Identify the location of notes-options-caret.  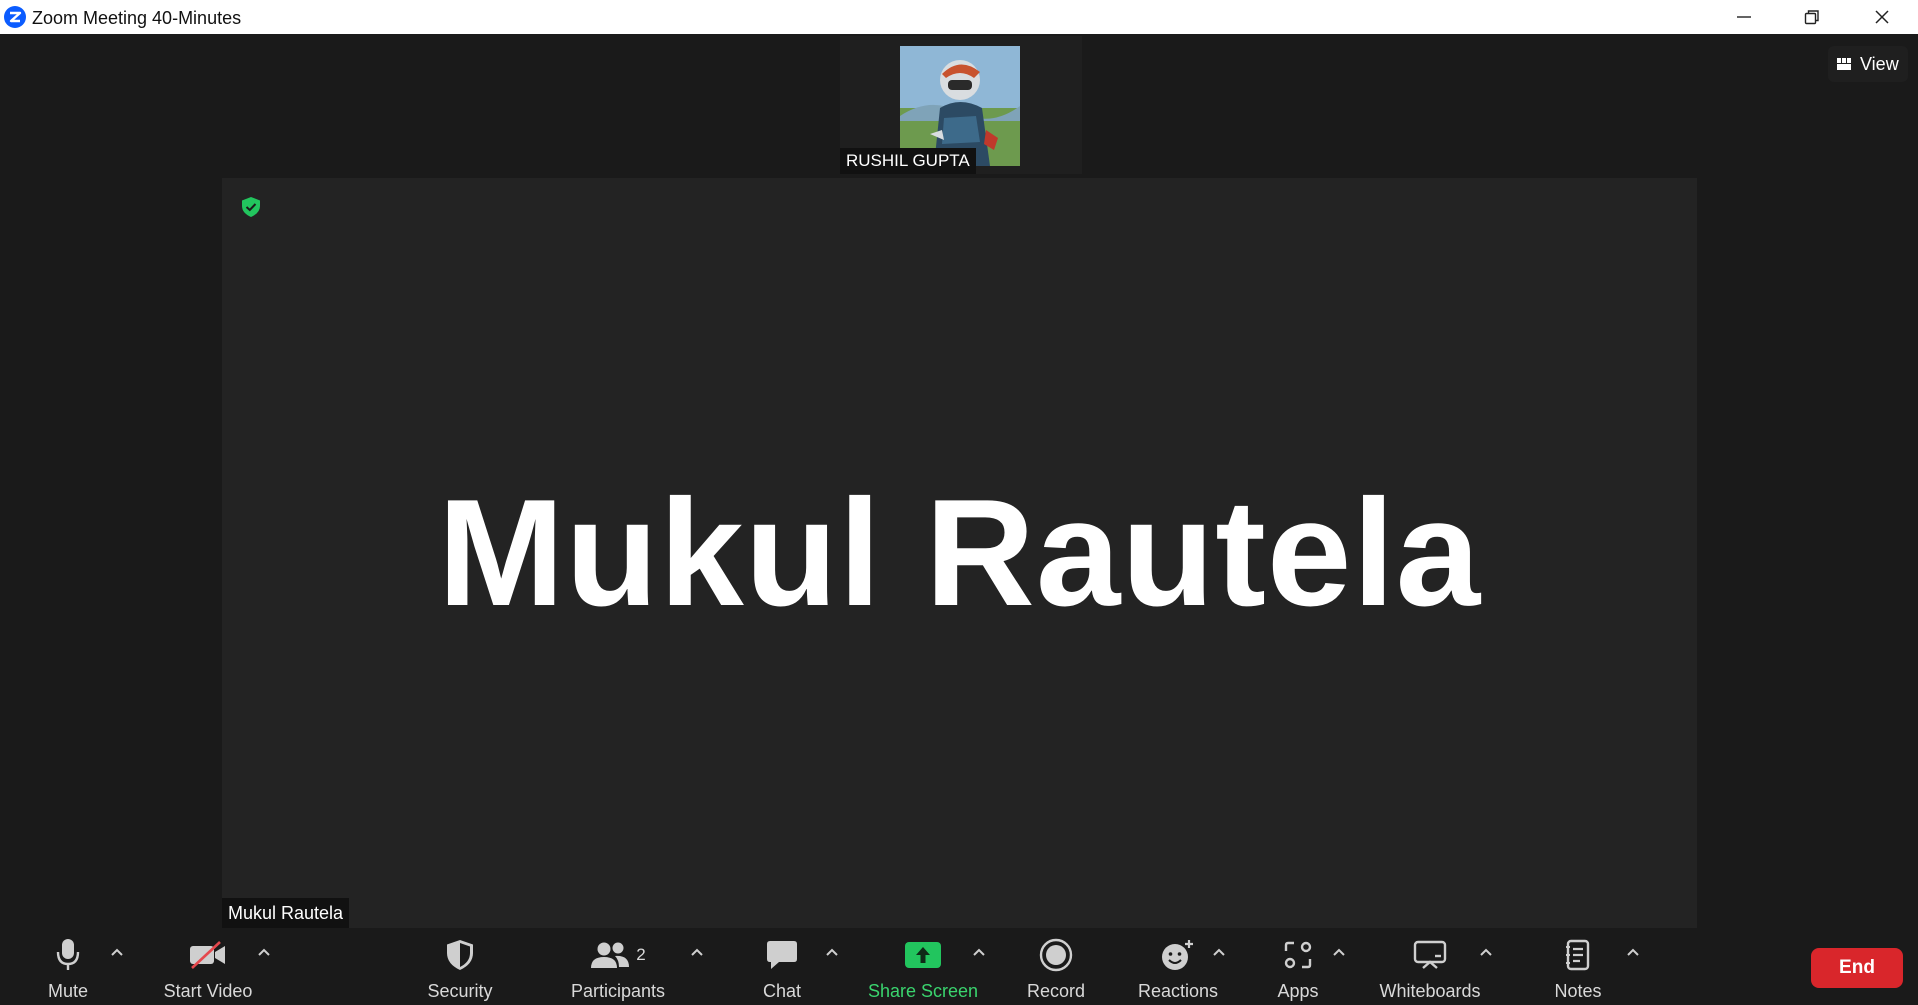
(1633, 952).